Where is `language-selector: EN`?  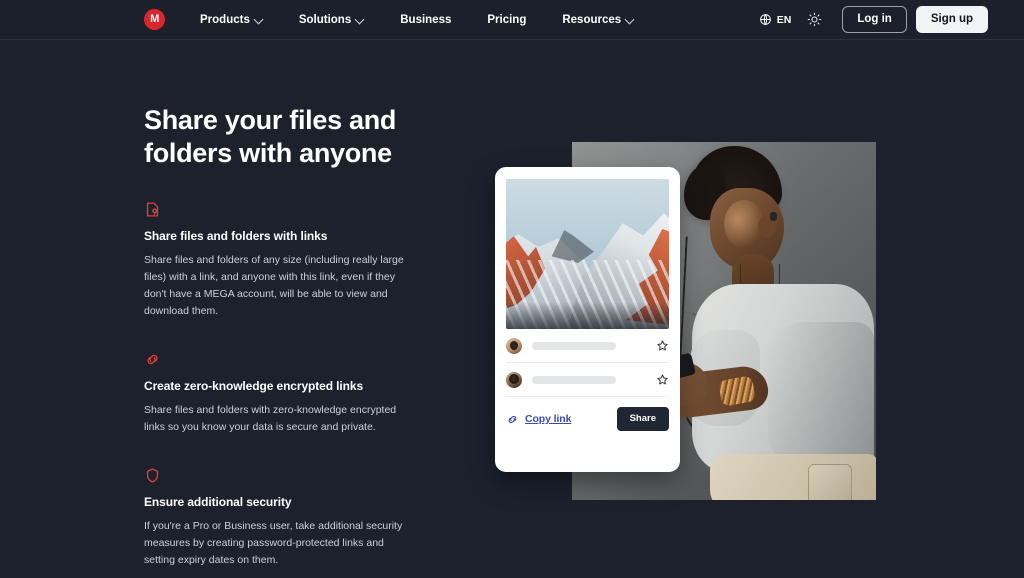
language-selector: EN is located at coordinates (775, 19).